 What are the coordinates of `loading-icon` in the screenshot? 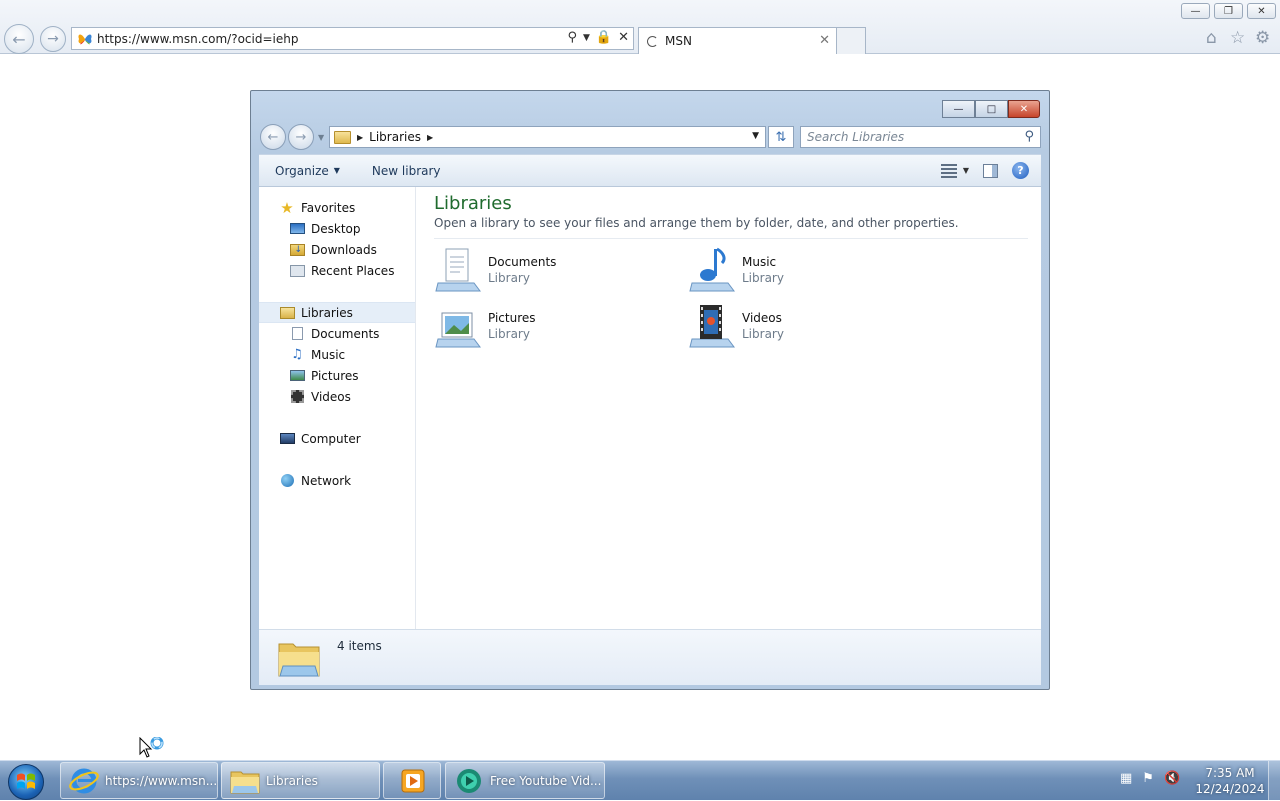 It's located at (652, 41).